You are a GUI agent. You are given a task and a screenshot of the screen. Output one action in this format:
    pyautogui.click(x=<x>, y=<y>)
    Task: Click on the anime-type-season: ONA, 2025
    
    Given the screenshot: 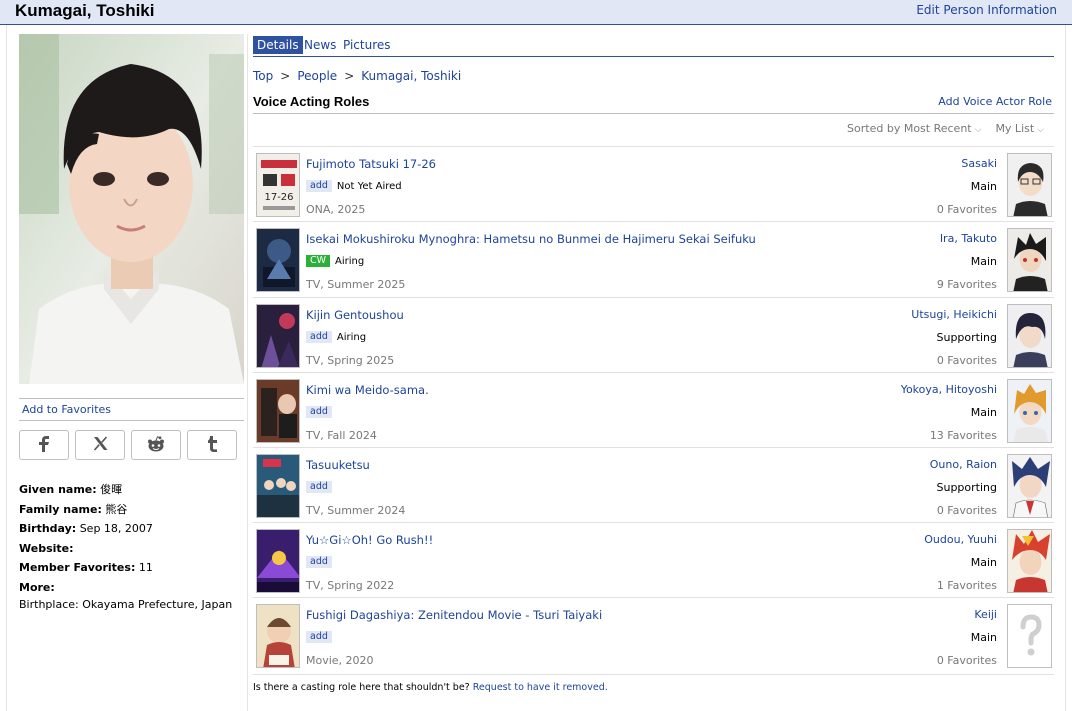 What is the action you would take?
    pyautogui.click(x=336, y=209)
    